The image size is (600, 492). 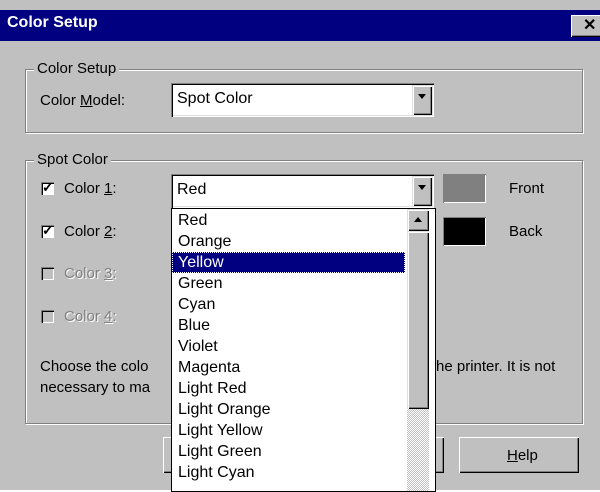 I want to click on list-item: Light Orange, so click(x=288, y=409).